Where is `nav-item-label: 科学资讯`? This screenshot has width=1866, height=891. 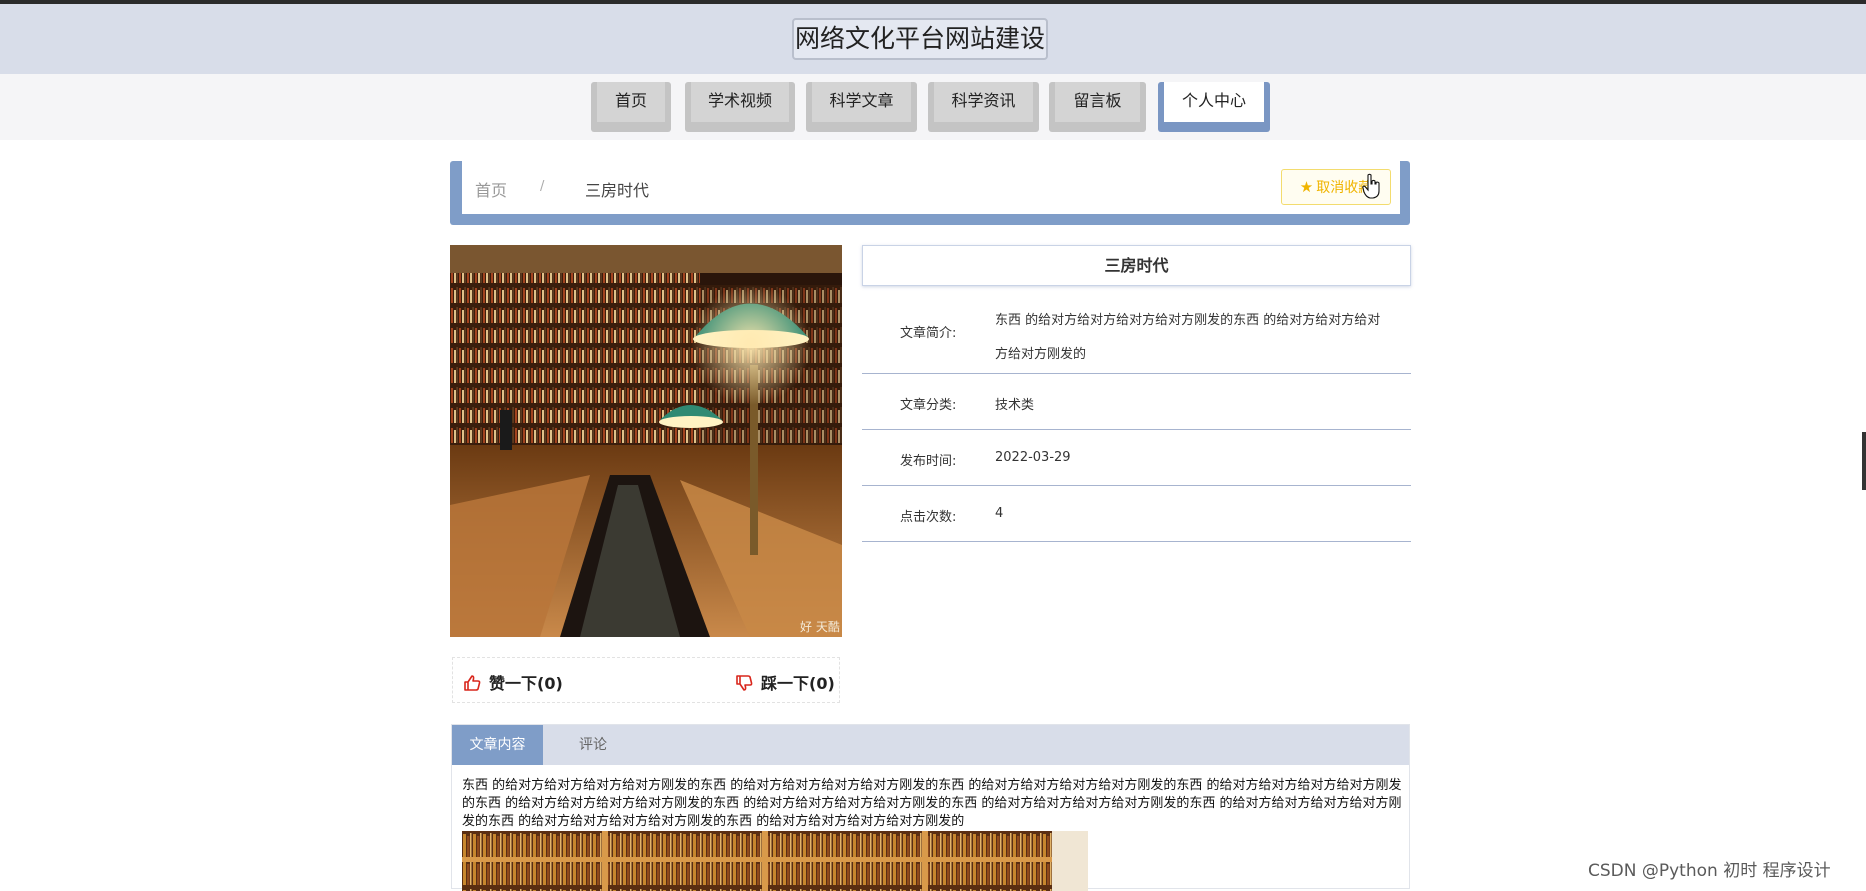 nav-item-label: 科学资讯 is located at coordinates (983, 102).